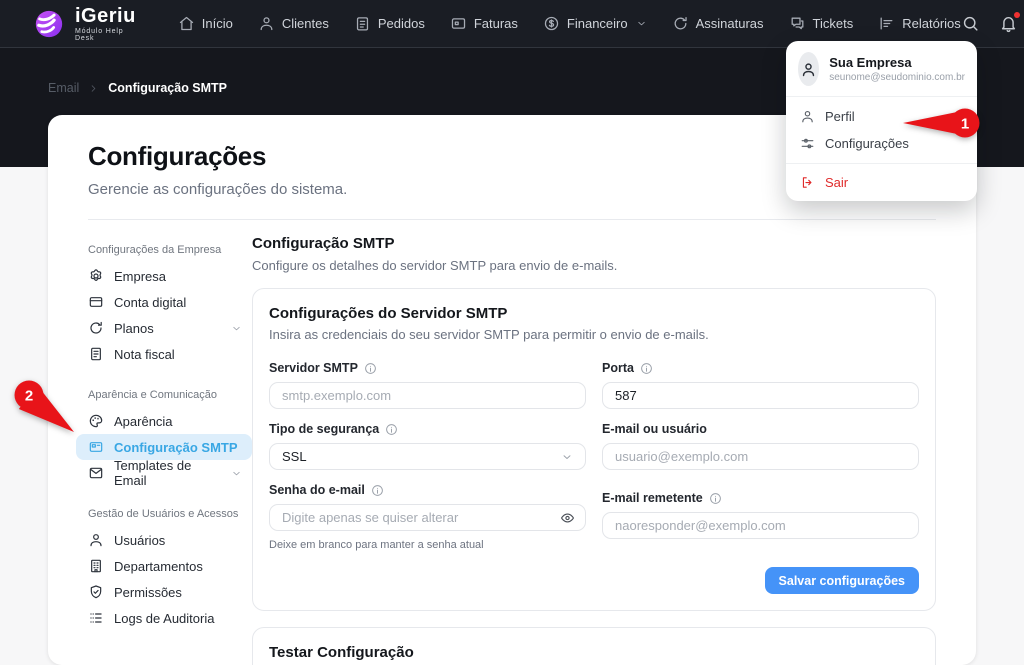 The height and width of the screenshot is (665, 1024). Describe the element at coordinates (841, 580) in the screenshot. I see `save-settings-button: Salvar configurações` at that location.